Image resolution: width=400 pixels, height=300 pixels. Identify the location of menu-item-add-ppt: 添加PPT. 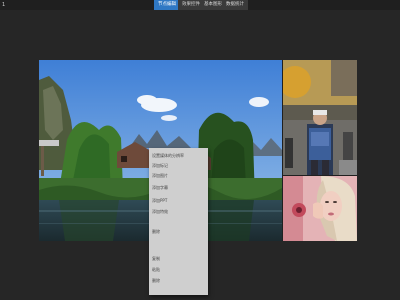
(179, 200).